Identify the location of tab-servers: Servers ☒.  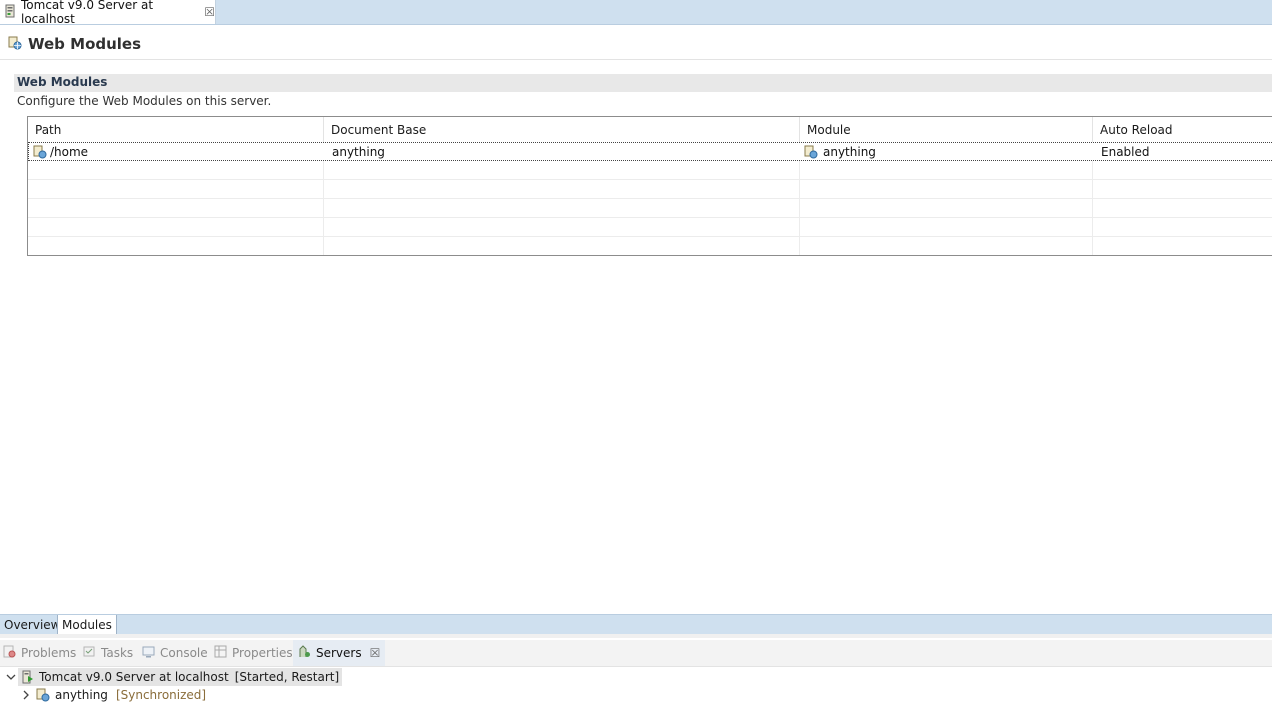
(339, 653).